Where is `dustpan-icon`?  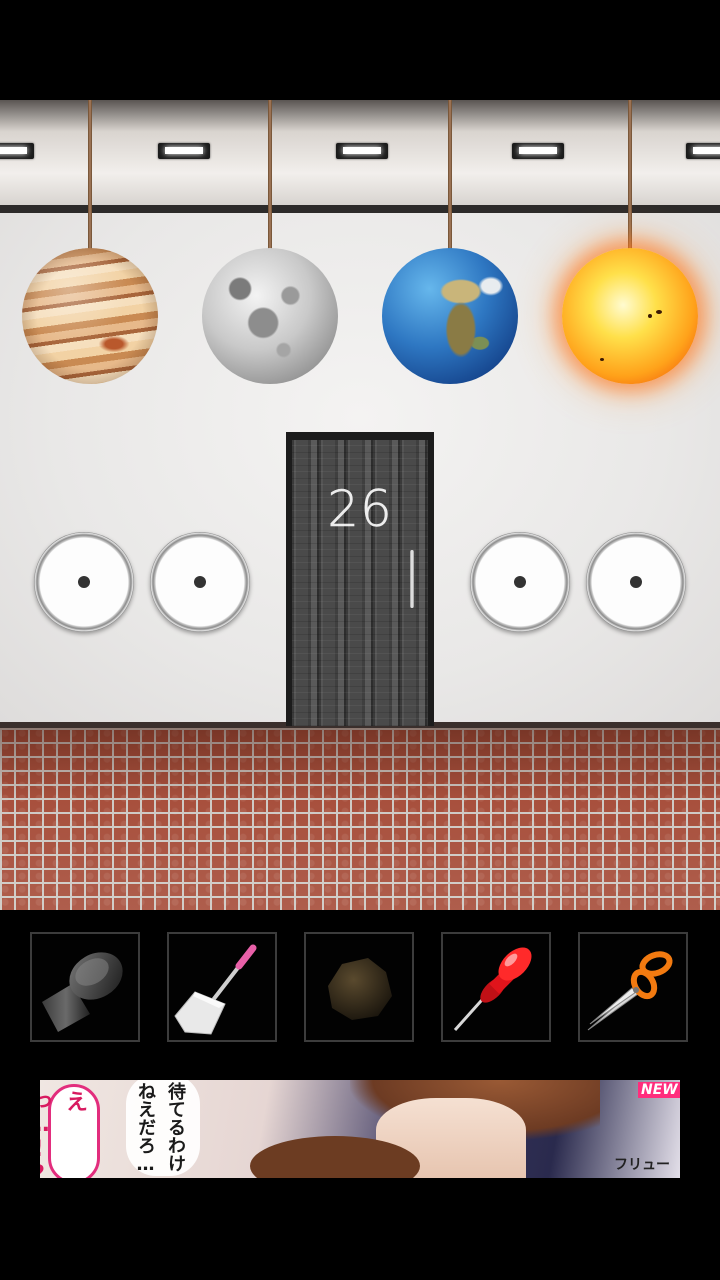 dustpan-icon is located at coordinates (215, 989).